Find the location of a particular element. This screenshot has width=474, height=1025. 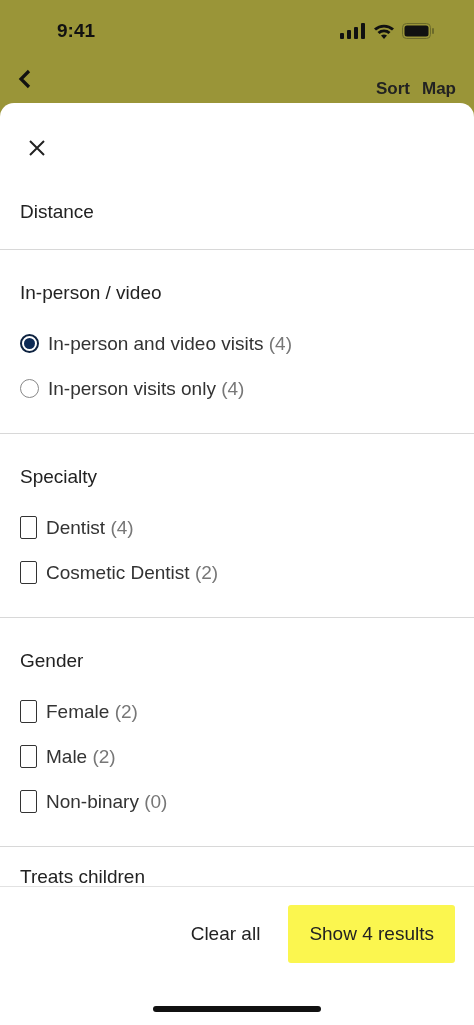

radio-button is located at coordinates (29, 343).